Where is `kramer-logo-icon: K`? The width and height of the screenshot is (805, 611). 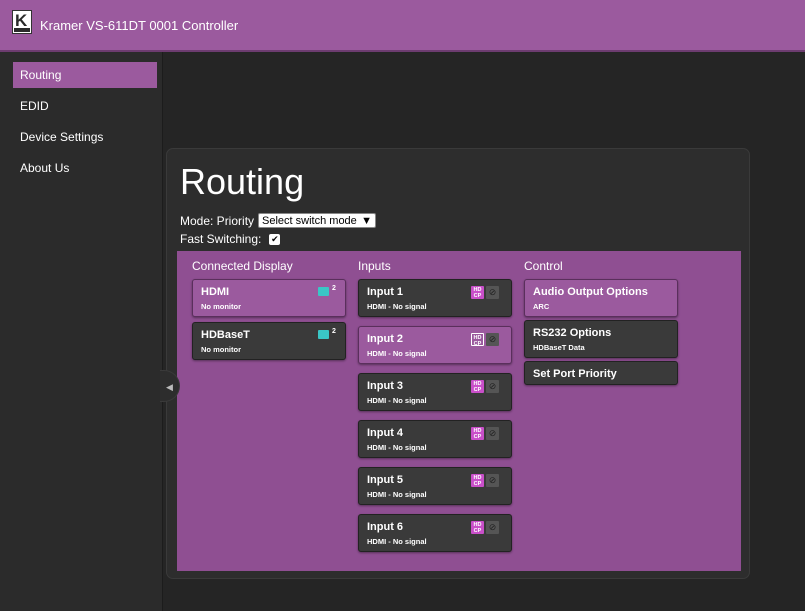
kramer-logo-icon: K is located at coordinates (22, 22).